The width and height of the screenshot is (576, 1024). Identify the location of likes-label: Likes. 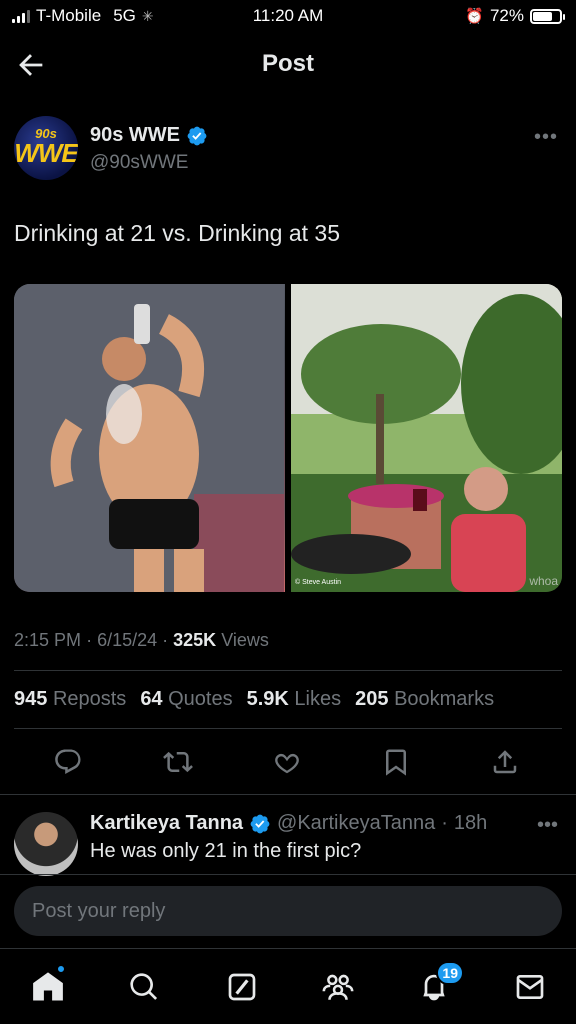
(318, 699).